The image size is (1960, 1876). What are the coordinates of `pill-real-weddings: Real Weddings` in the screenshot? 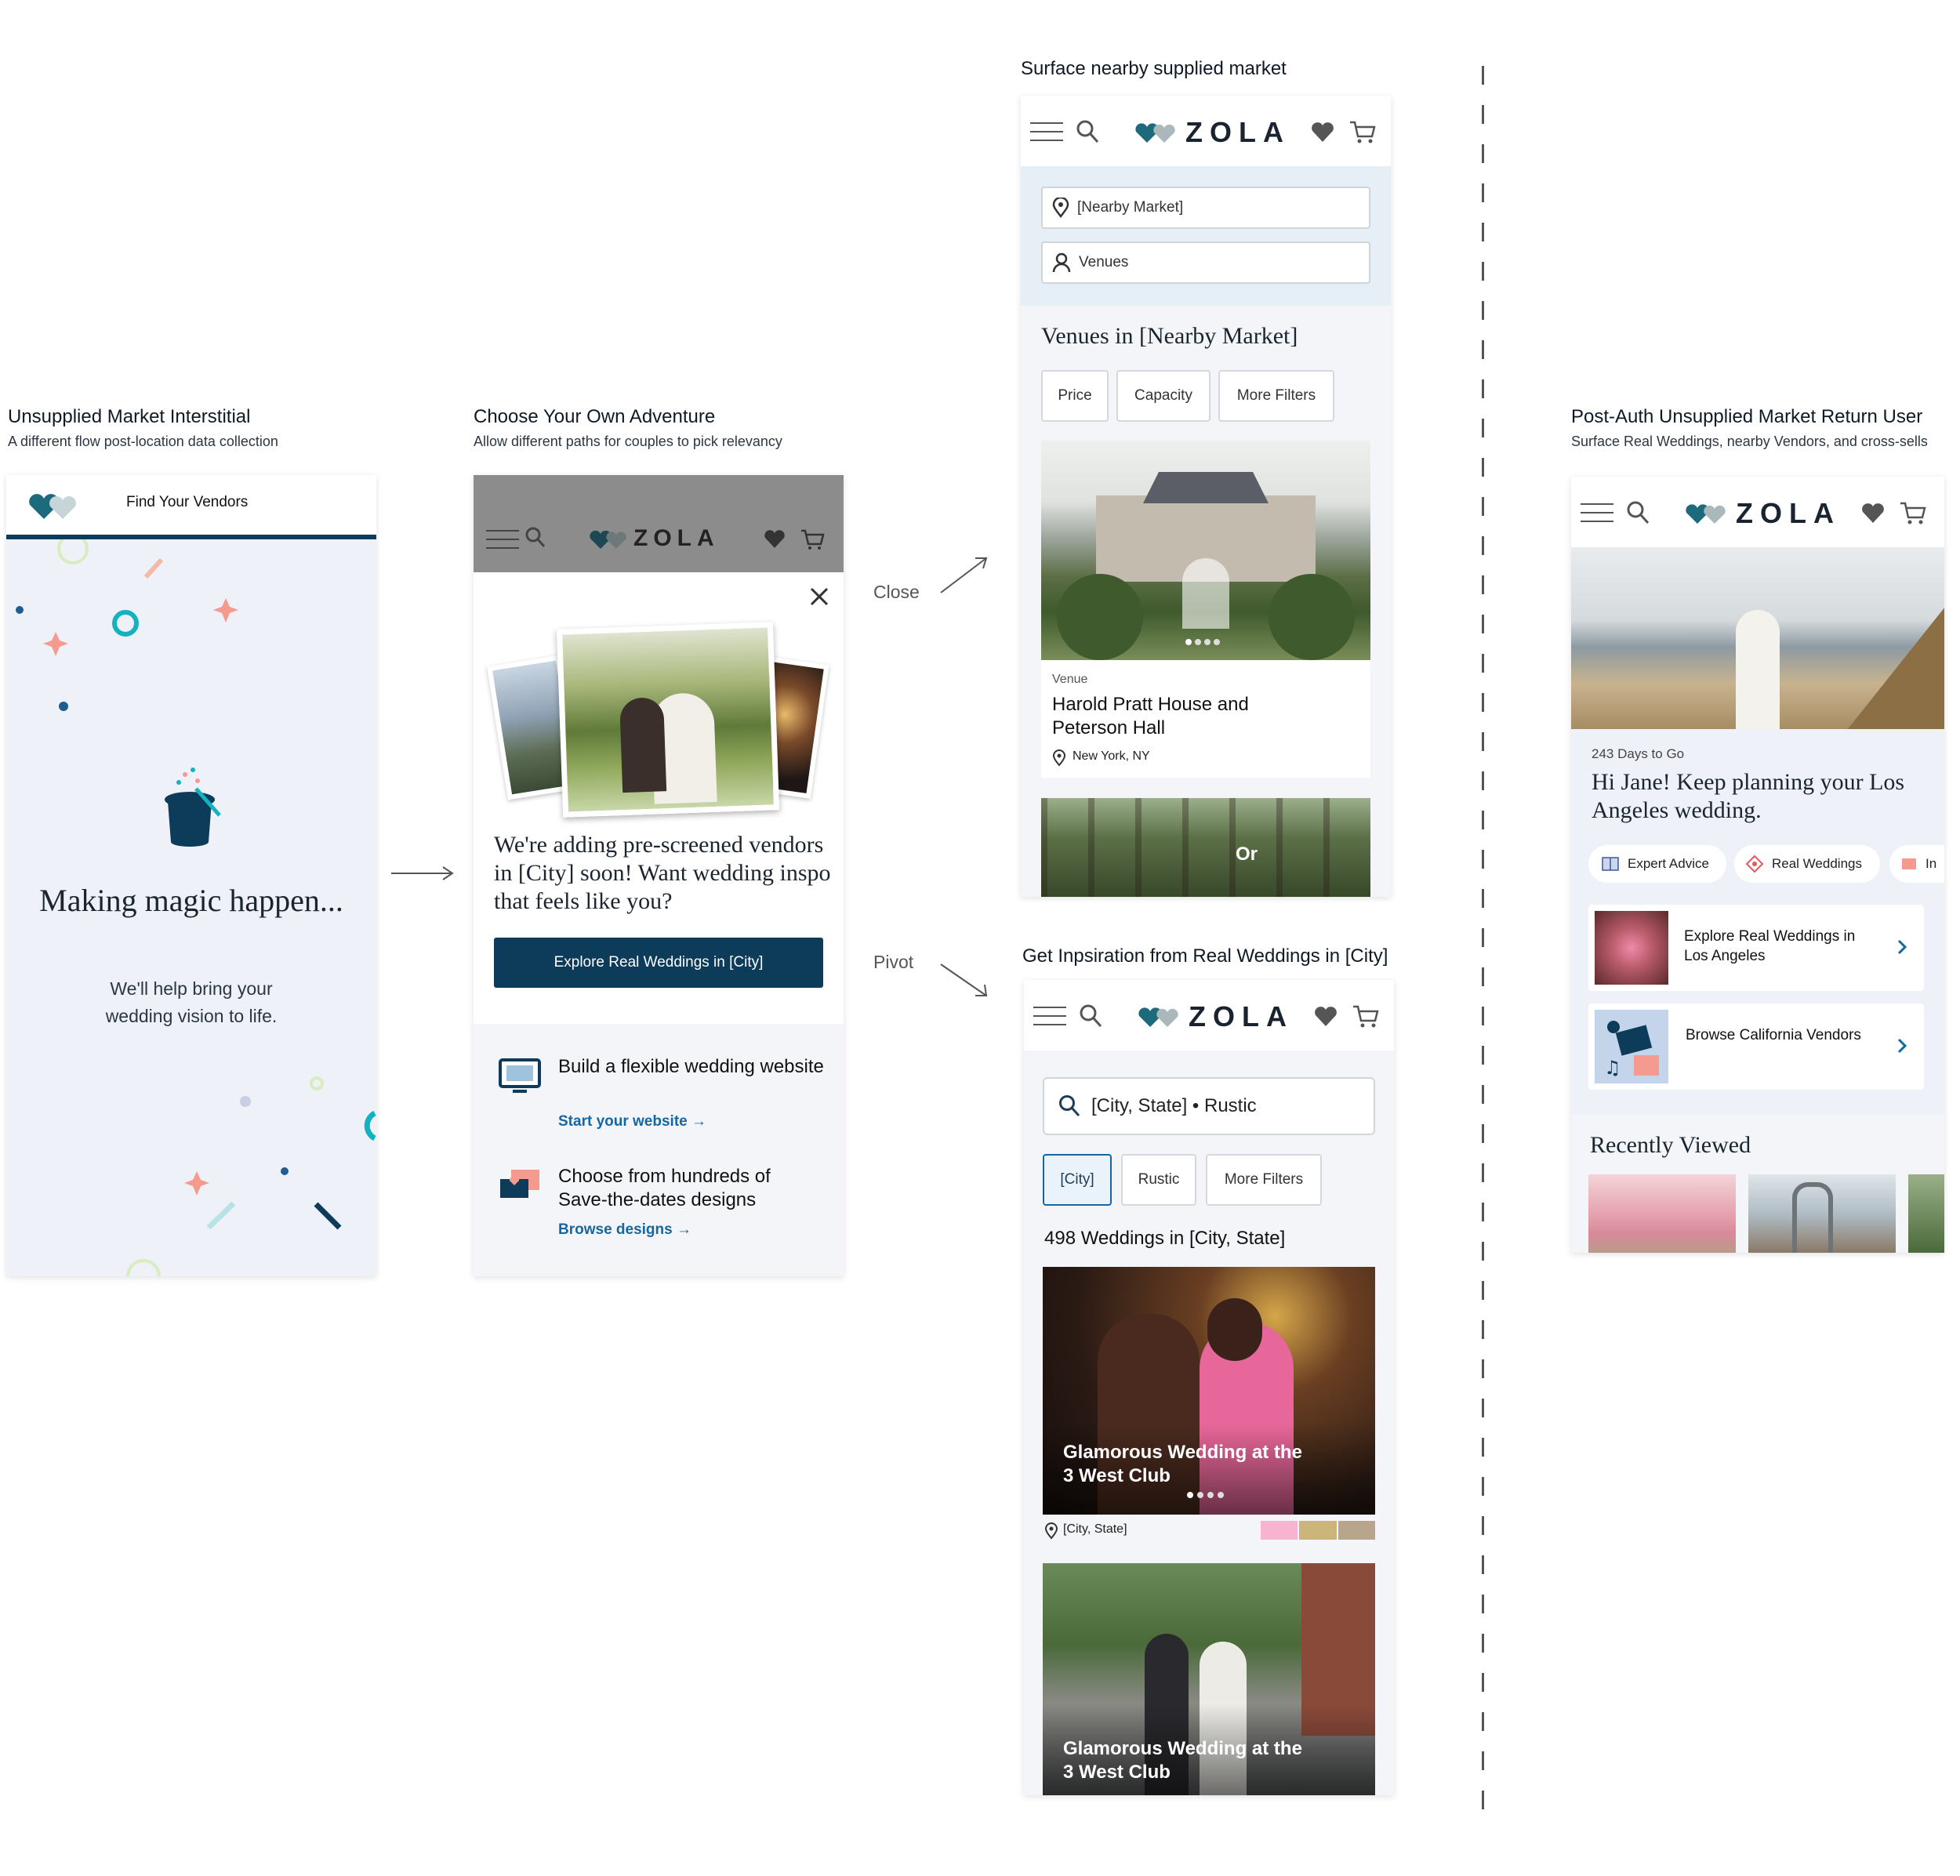 It's located at (1807, 864).